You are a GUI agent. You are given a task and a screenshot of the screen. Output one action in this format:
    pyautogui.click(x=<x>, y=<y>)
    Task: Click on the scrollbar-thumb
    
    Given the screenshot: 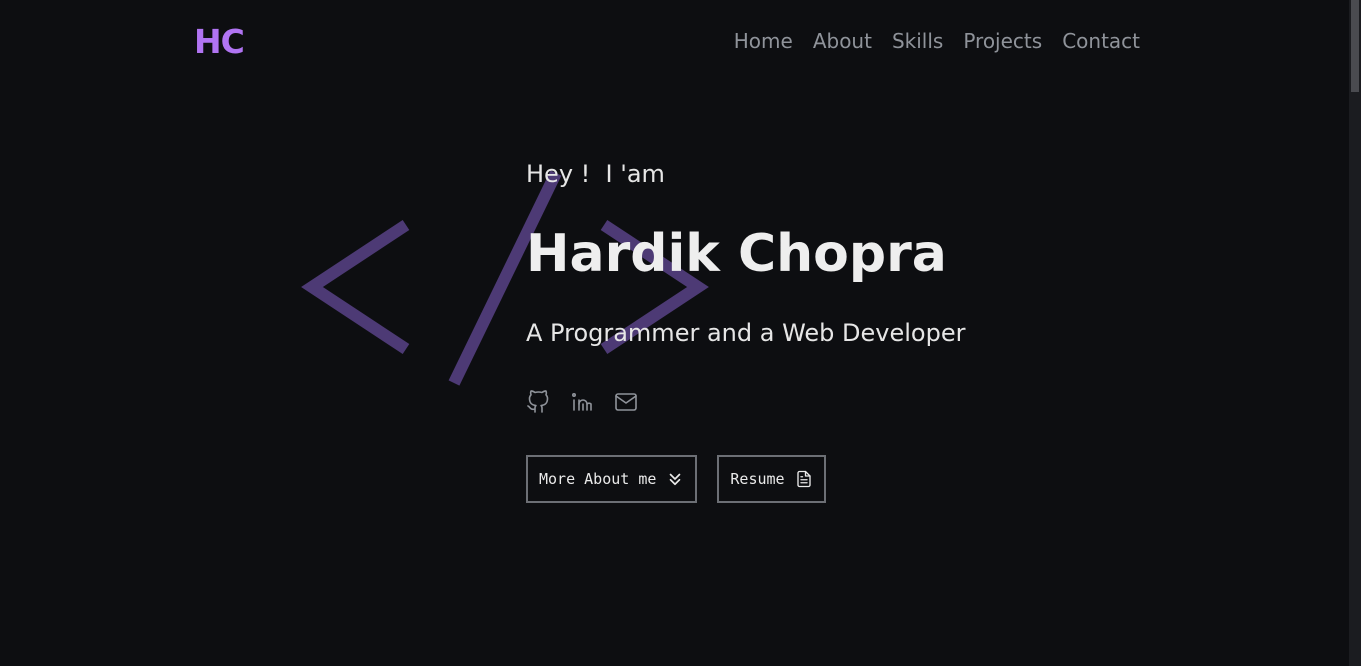 What is the action you would take?
    pyautogui.click(x=1355, y=46)
    